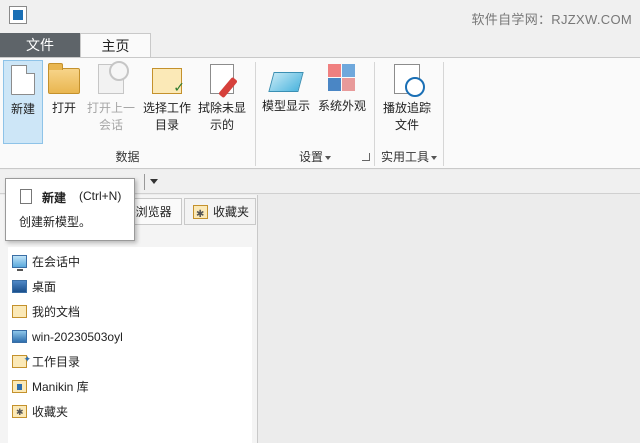  What do you see at coordinates (406, 108) in the screenshot?
I see `play-trail-label-1: 播放追踪` at bounding box center [406, 108].